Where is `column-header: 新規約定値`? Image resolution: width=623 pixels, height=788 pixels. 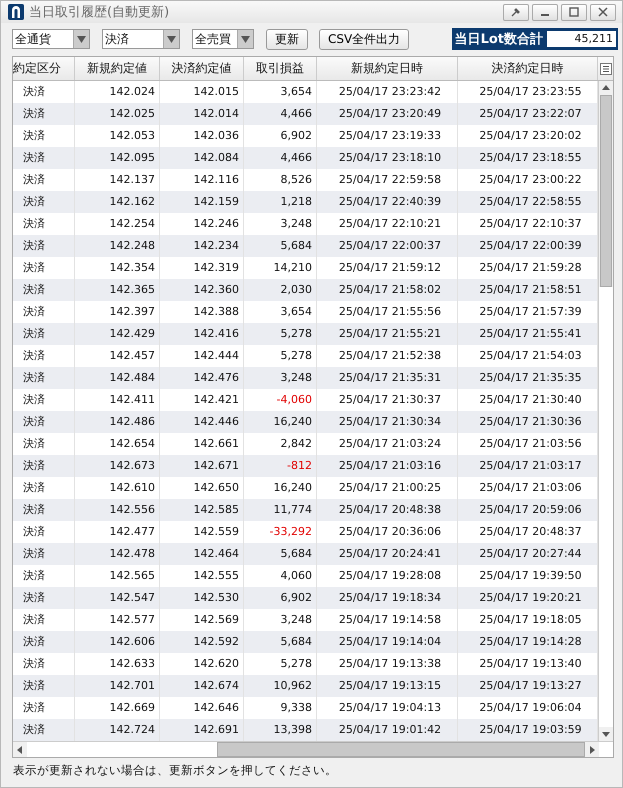 column-header: 新規約定値 is located at coordinates (117, 68).